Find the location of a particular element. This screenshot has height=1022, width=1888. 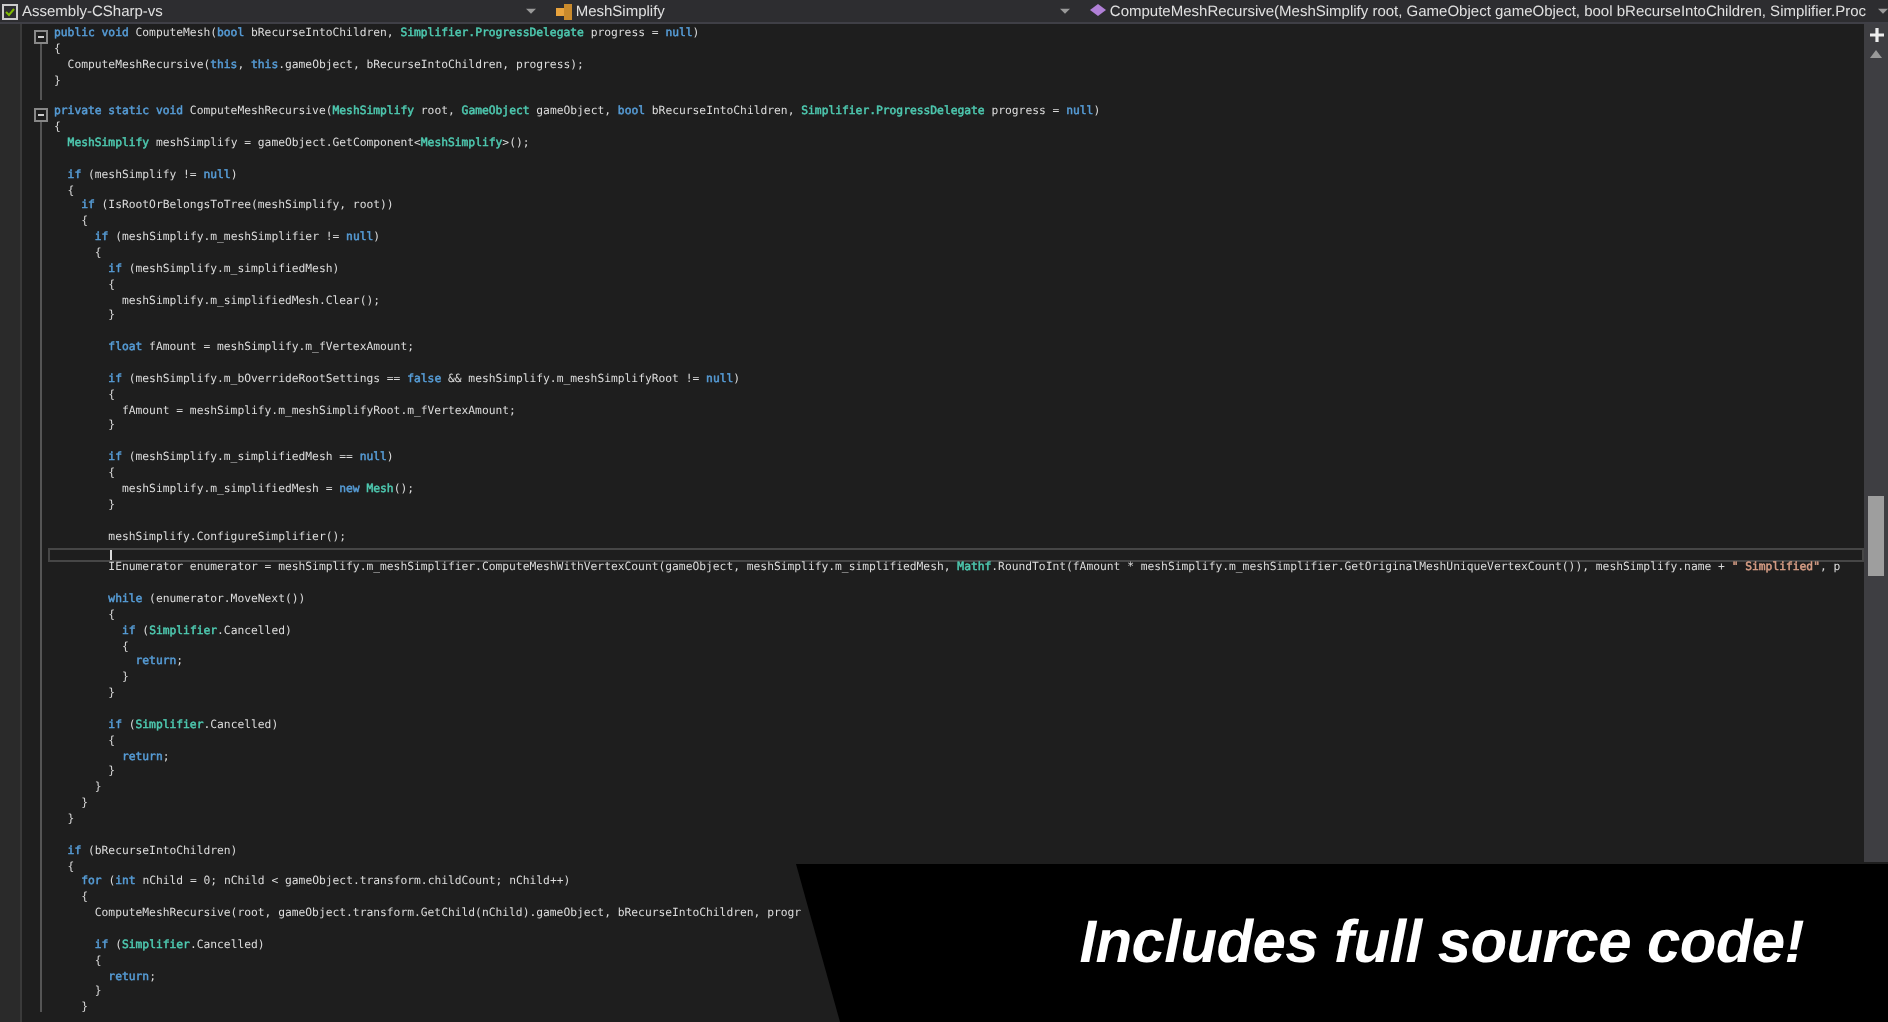

scrollbar-thumb is located at coordinates (1876, 536).